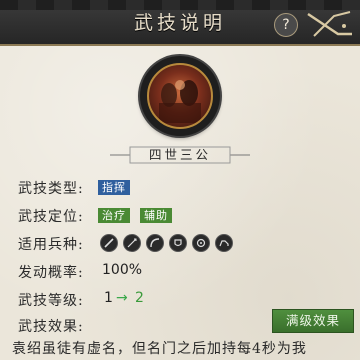 The height and width of the screenshot is (360, 360). I want to click on close-icon, so click(330, 24).